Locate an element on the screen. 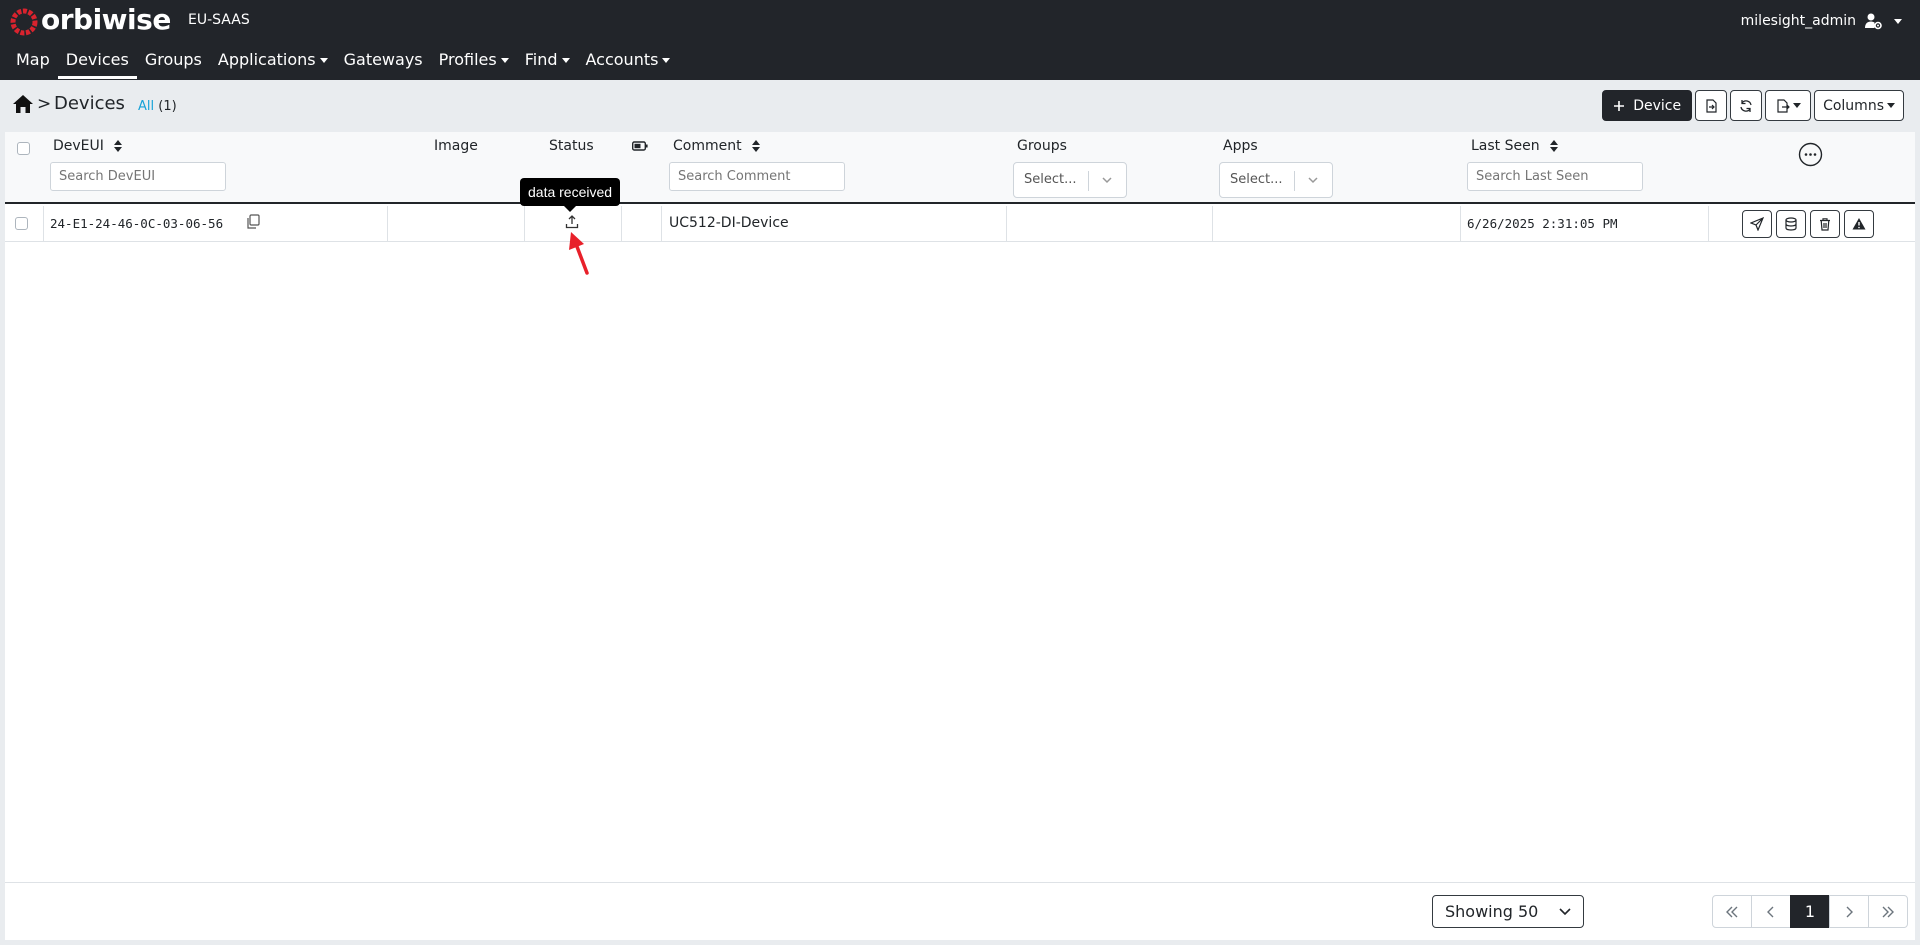 Image resolution: width=1920 pixels, height=945 pixels. alarm-button is located at coordinates (1859, 224).